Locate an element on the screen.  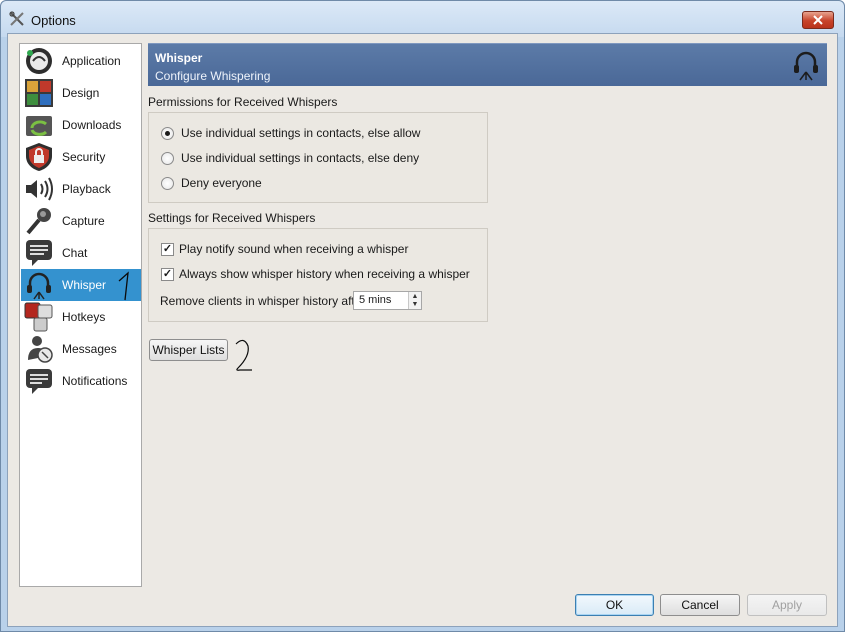
sidebar-item-hotkeys: Hotkeys is located at coordinates (81, 317).